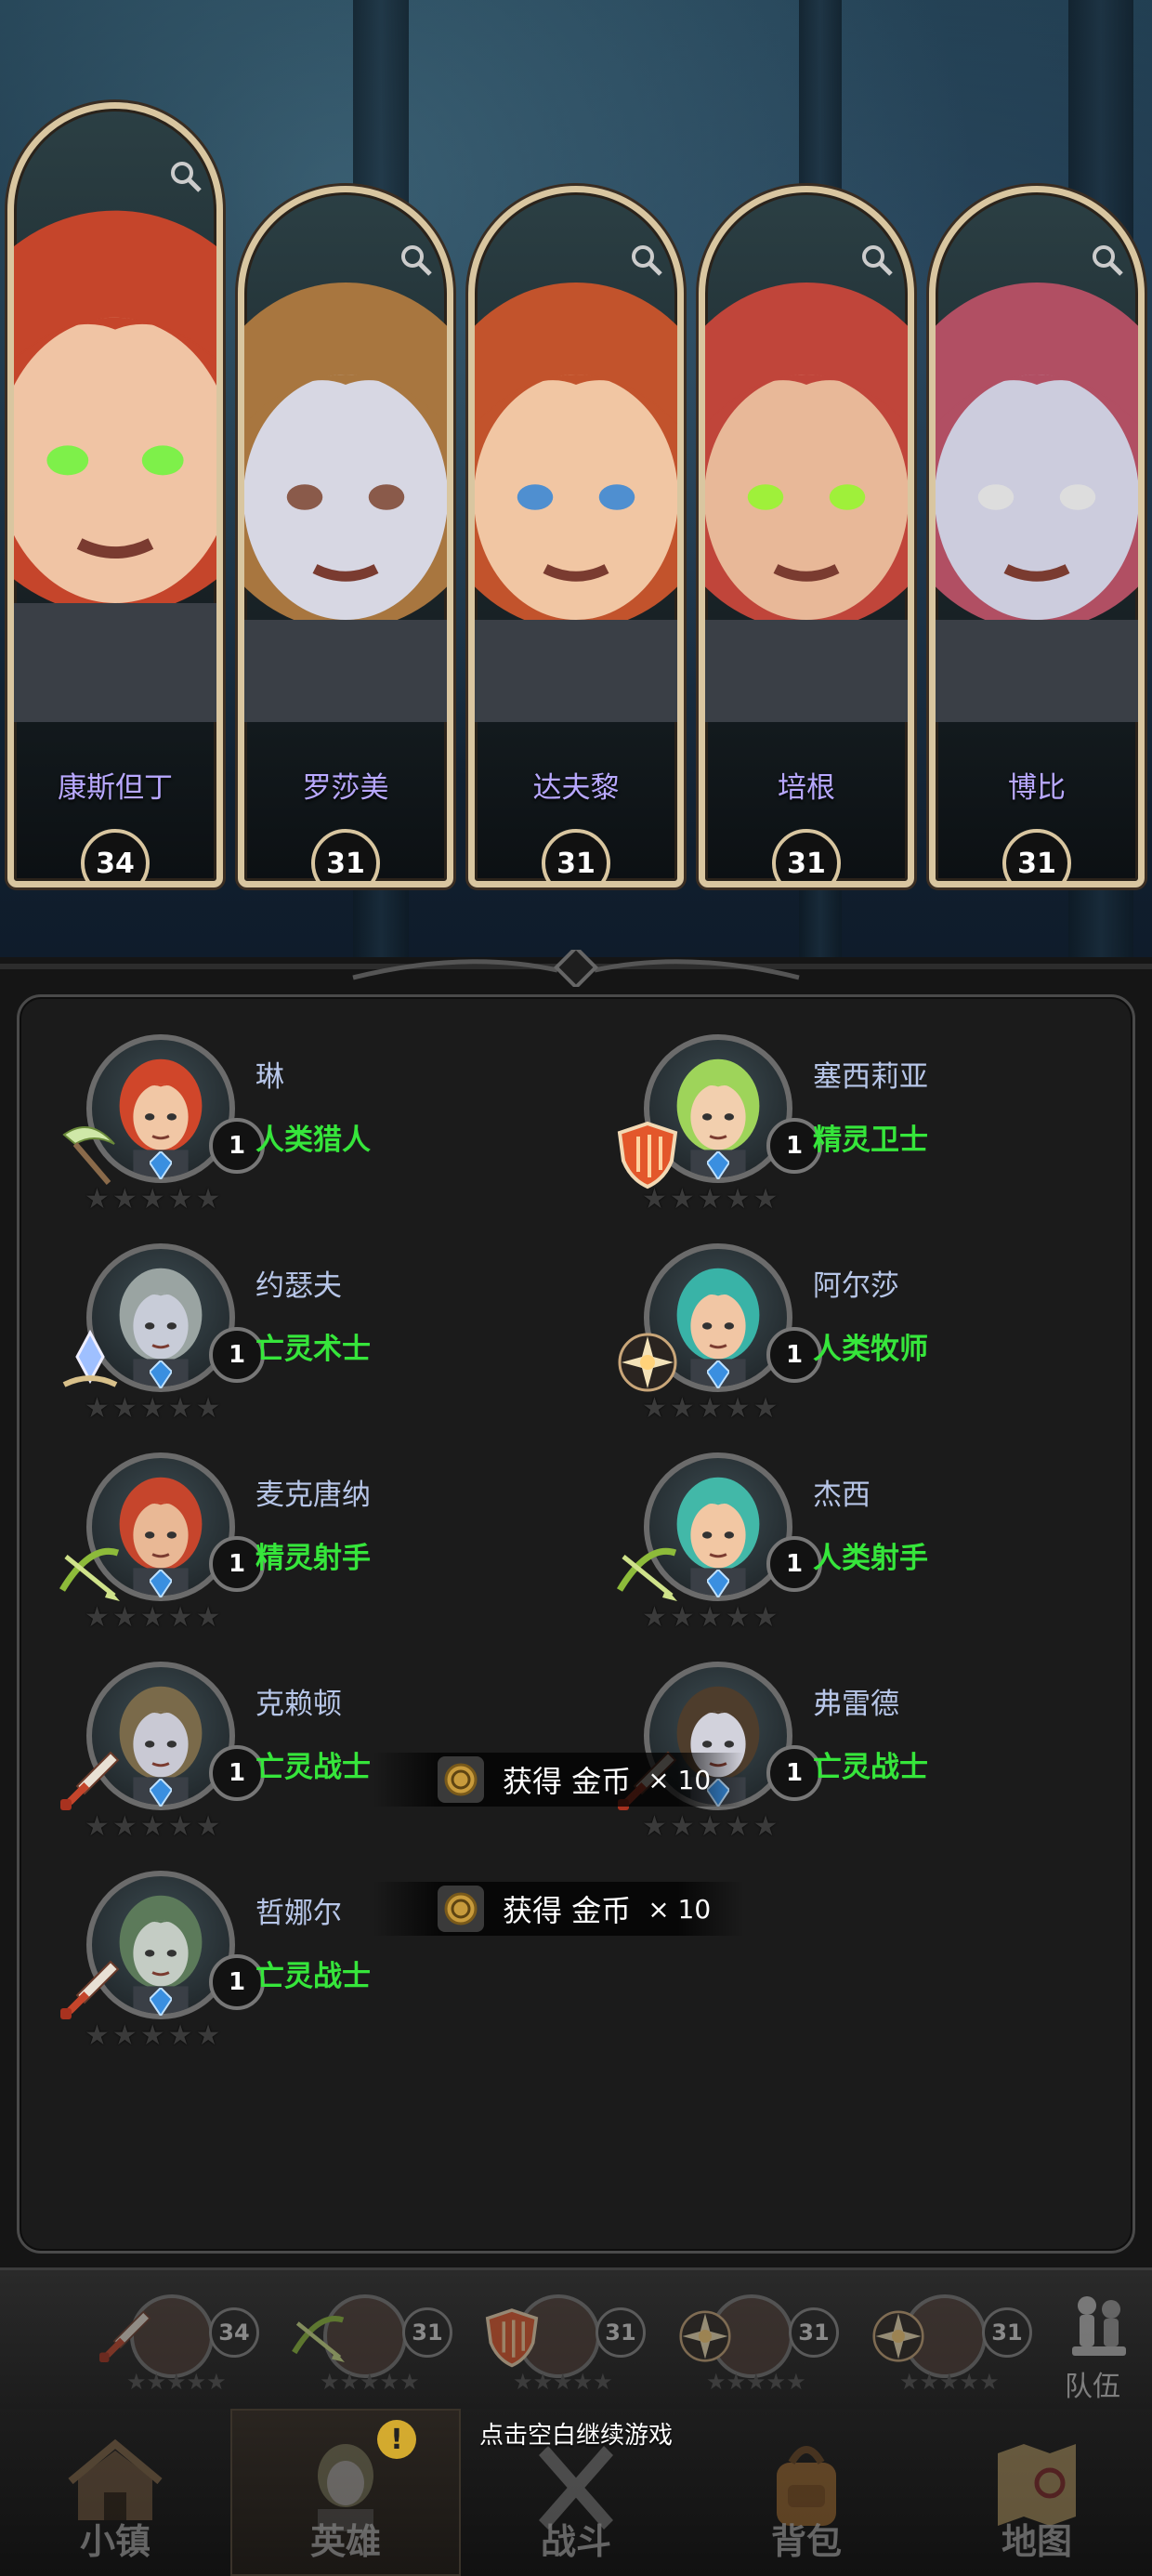 This screenshot has width=1152, height=2576. I want to click on hero-name: 哲娜尔, so click(298, 1913).